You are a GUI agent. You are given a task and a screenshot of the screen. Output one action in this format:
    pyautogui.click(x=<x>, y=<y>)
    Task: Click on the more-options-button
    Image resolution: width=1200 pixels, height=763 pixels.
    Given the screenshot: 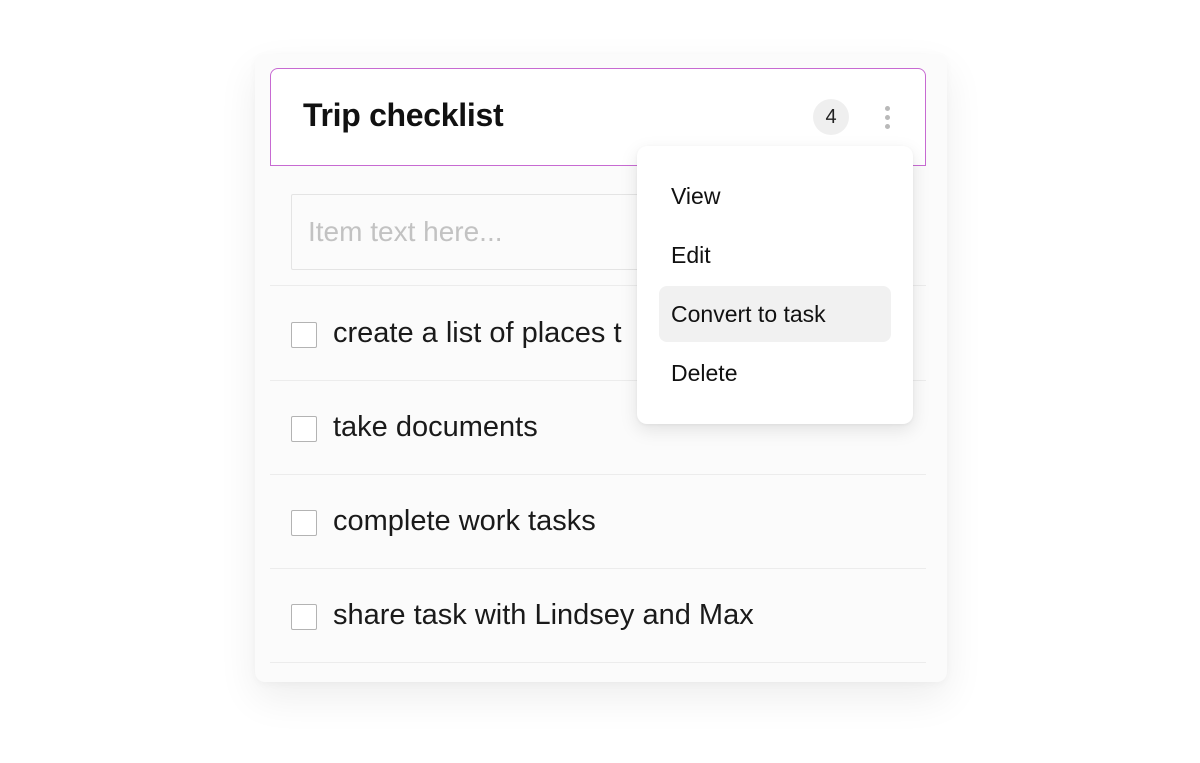 What is the action you would take?
    pyautogui.click(x=887, y=117)
    